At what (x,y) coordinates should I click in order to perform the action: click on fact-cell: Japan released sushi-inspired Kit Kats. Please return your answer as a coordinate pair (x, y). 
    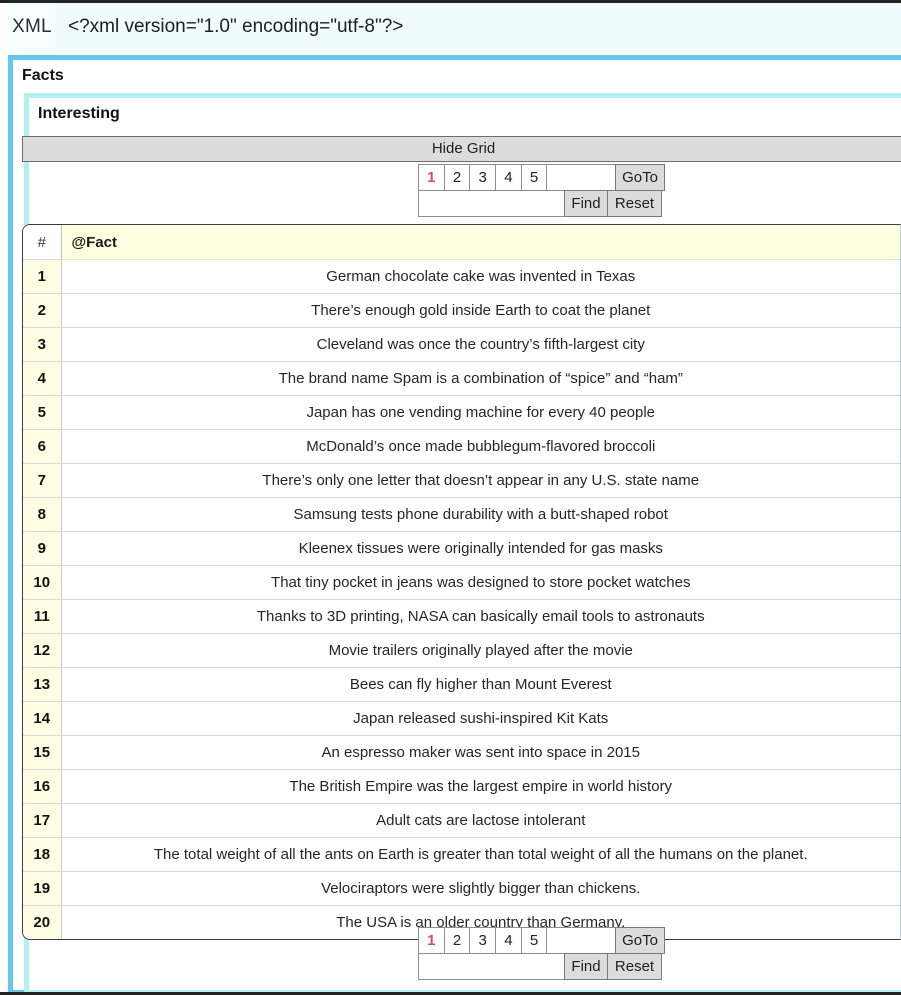
    Looking at the image, I should click on (480, 718).